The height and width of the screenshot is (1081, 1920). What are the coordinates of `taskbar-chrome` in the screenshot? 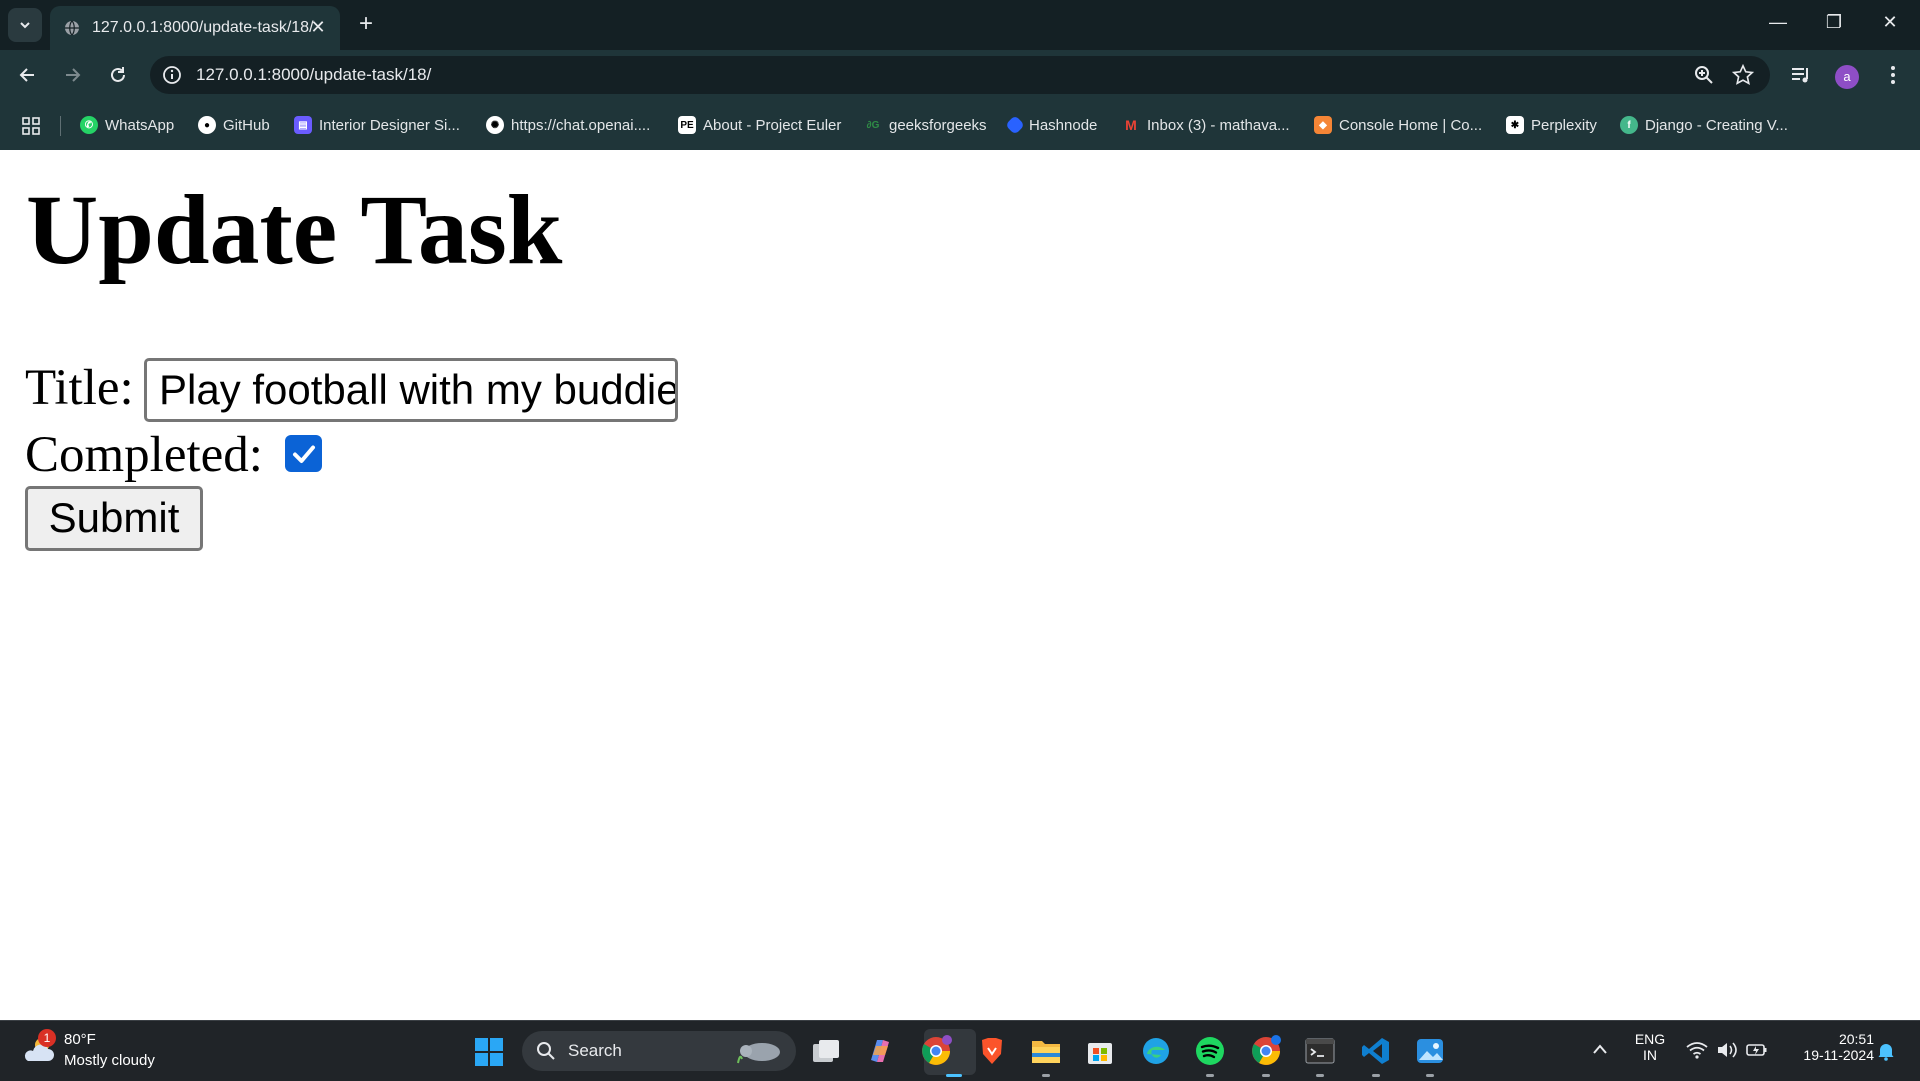 It's located at (936, 1051).